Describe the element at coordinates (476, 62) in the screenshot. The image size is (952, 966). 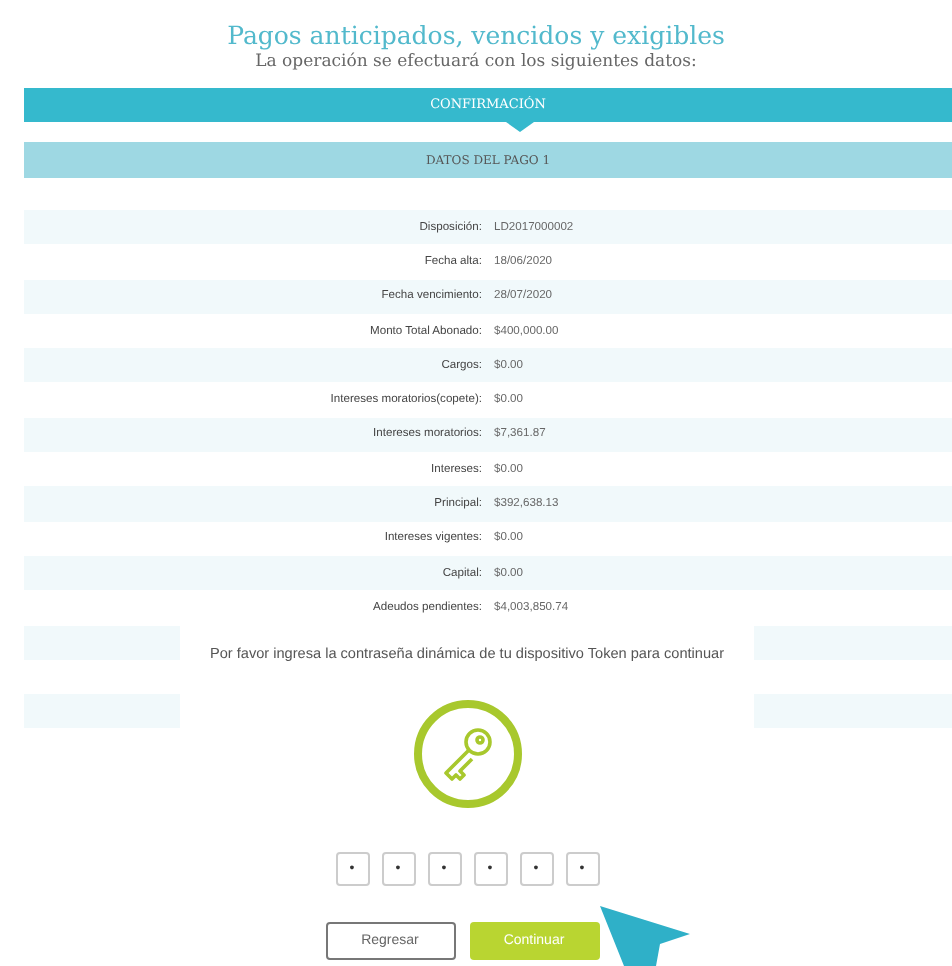
I see `page-subtitle: La operación se efectuará con los siguientes datos:` at that location.